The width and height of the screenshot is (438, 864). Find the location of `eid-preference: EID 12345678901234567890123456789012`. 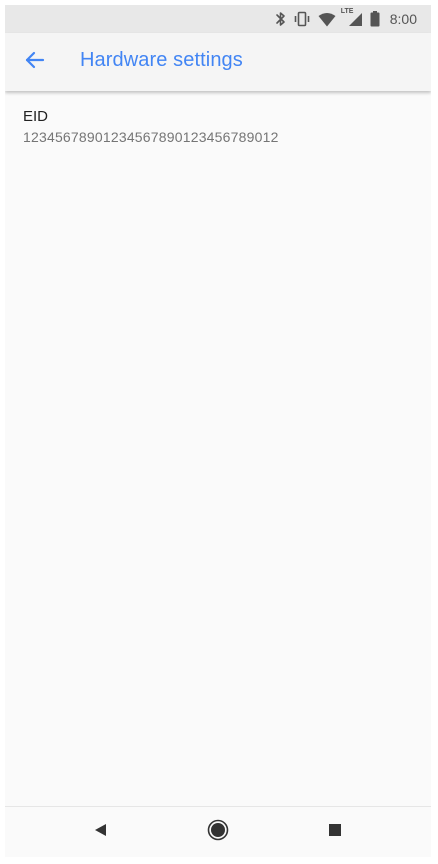

eid-preference: EID 12345678901234567890123456789012 is located at coordinates (218, 127).